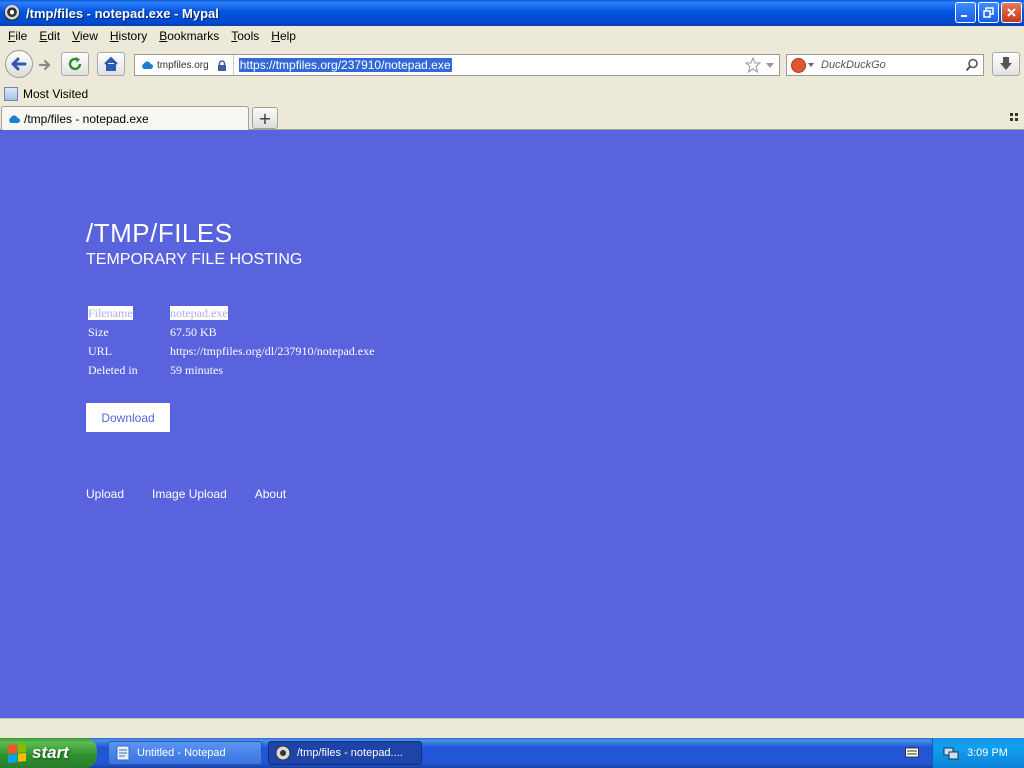 This screenshot has height=768, width=1024. What do you see at coordinates (105, 494) in the screenshot?
I see `footer-link-upload: Upload` at bounding box center [105, 494].